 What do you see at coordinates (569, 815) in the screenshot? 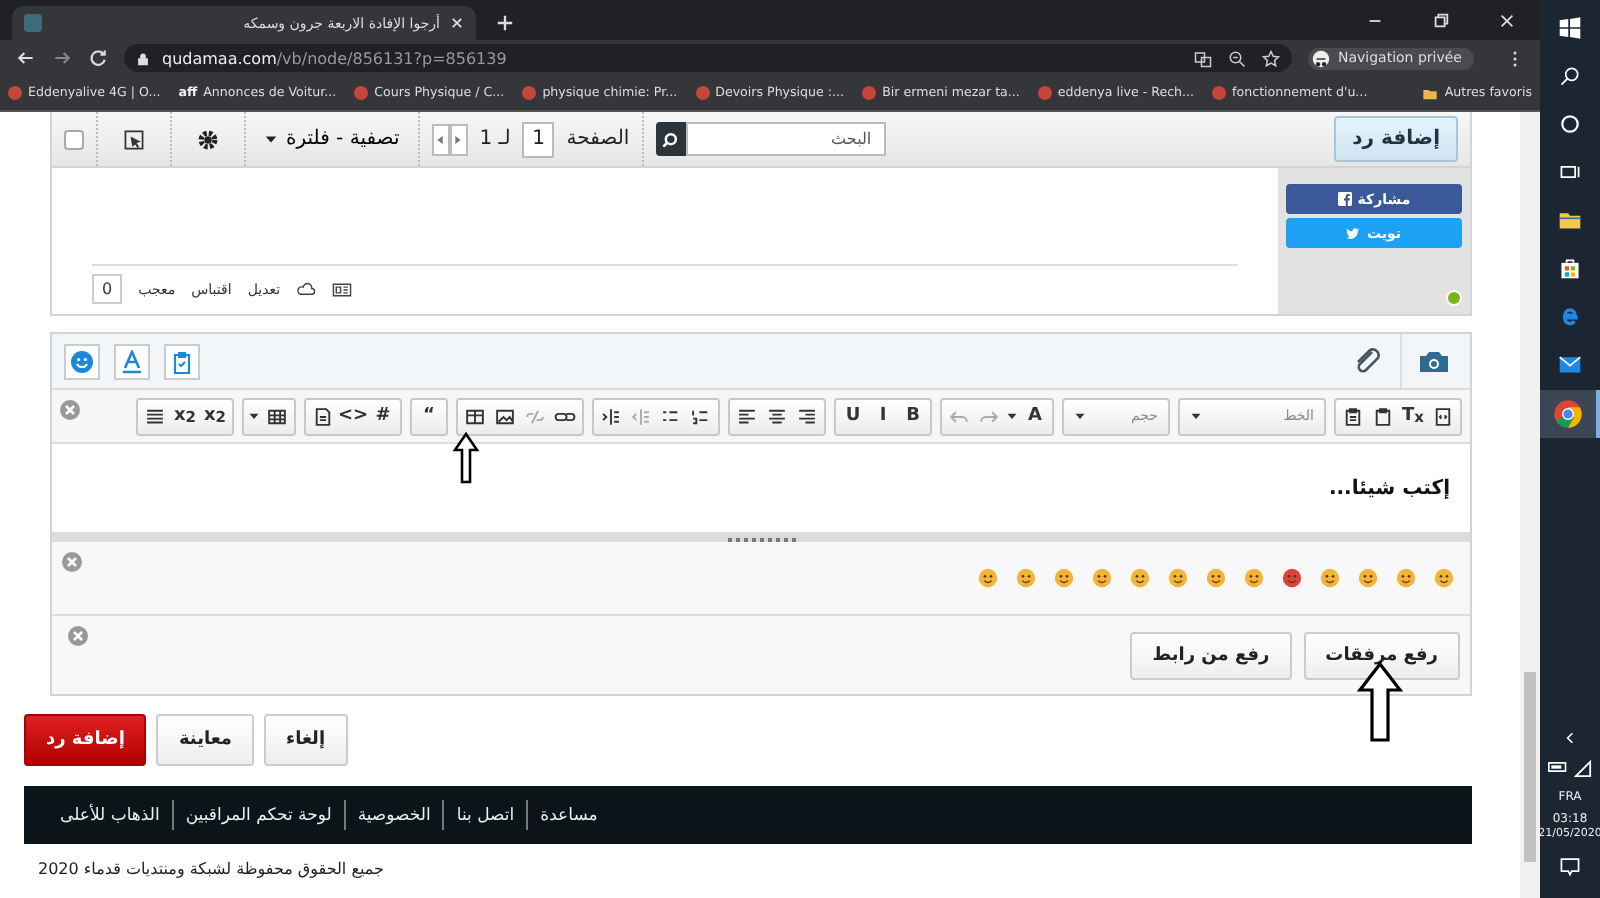
I see `footer-link: مساعدة` at bounding box center [569, 815].